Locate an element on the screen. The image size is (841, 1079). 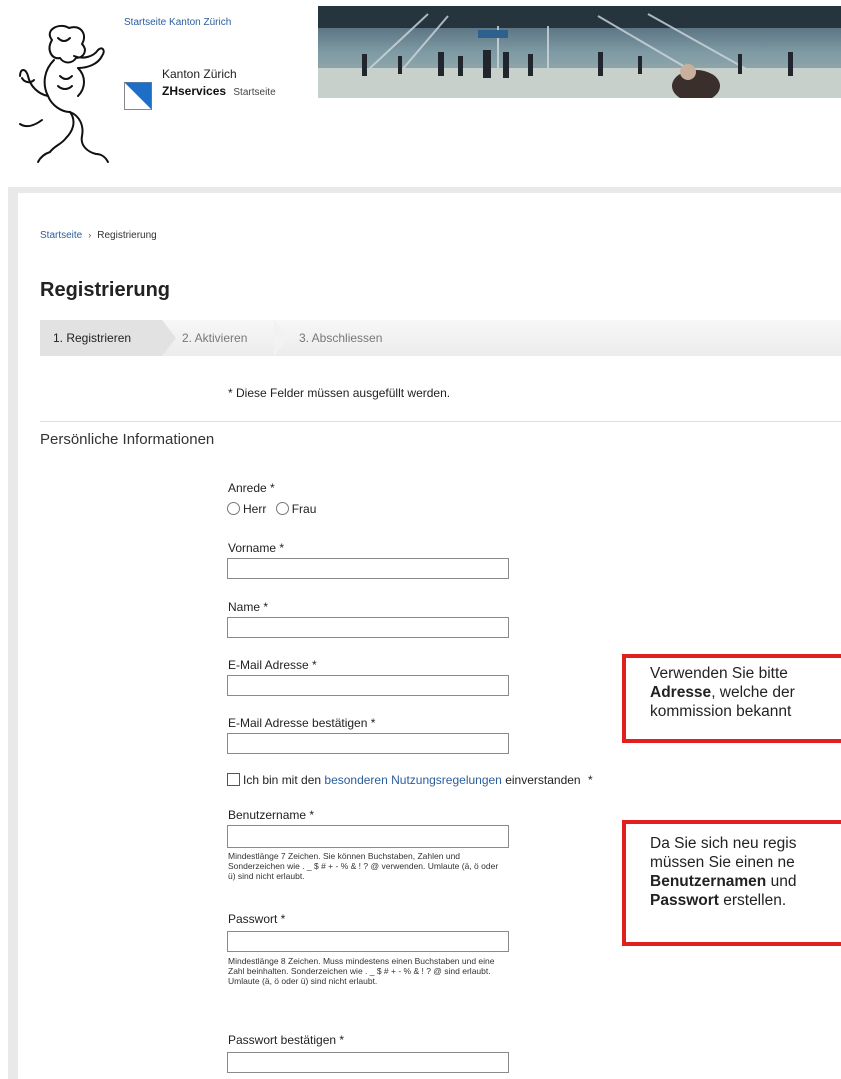
step-complete: 3. Abschliessen is located at coordinates (341, 338).